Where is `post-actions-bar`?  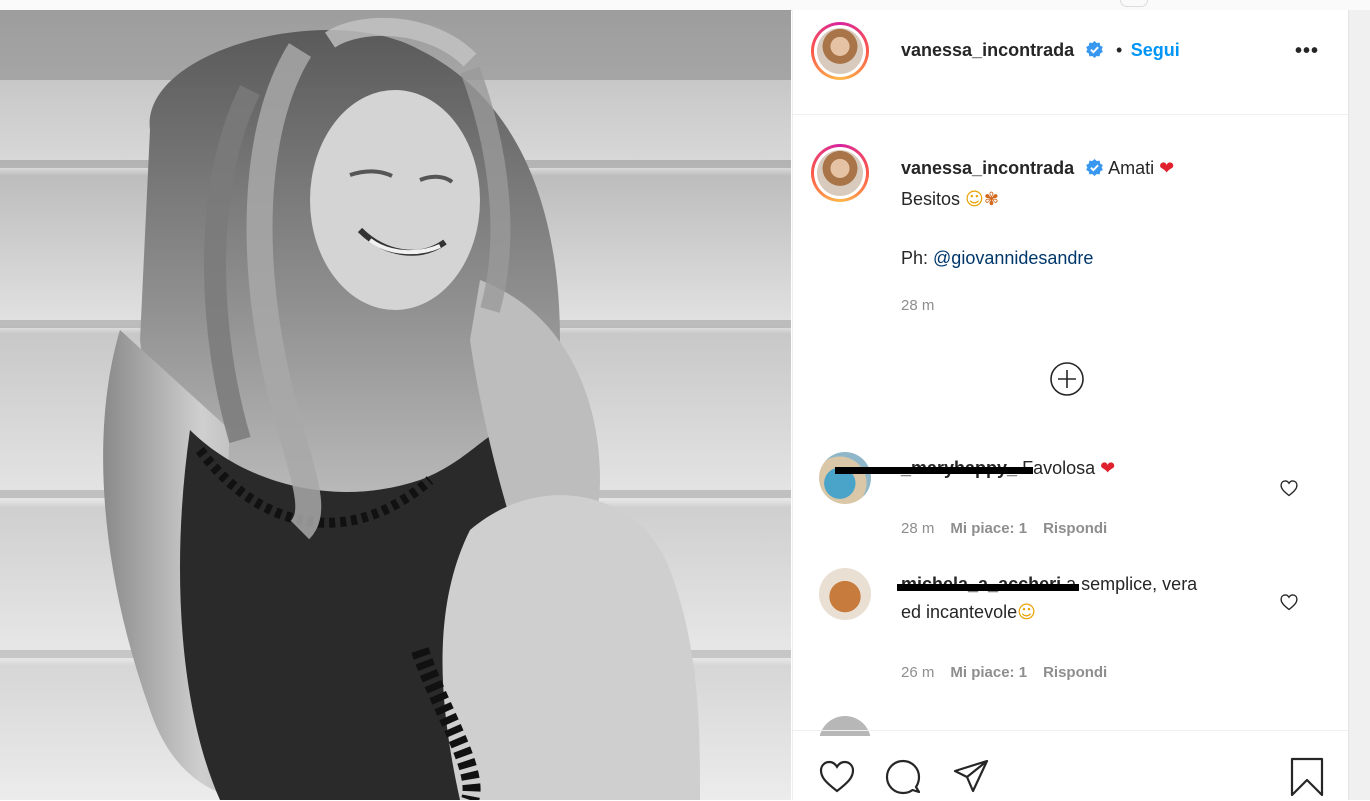
post-actions-bar is located at coordinates (1071, 765).